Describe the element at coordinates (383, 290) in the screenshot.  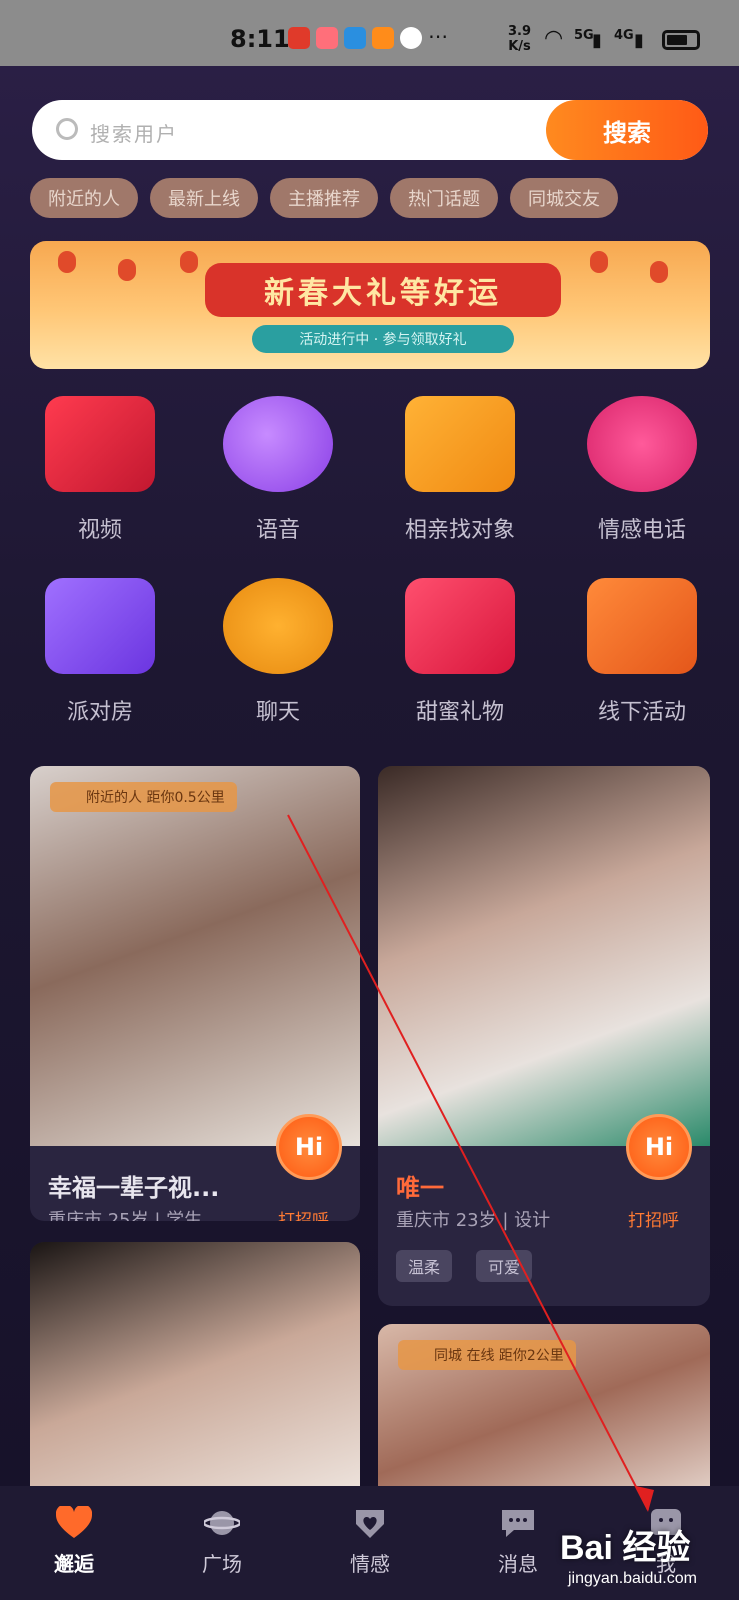
I see `banner-title: 新春大礼等好运` at that location.